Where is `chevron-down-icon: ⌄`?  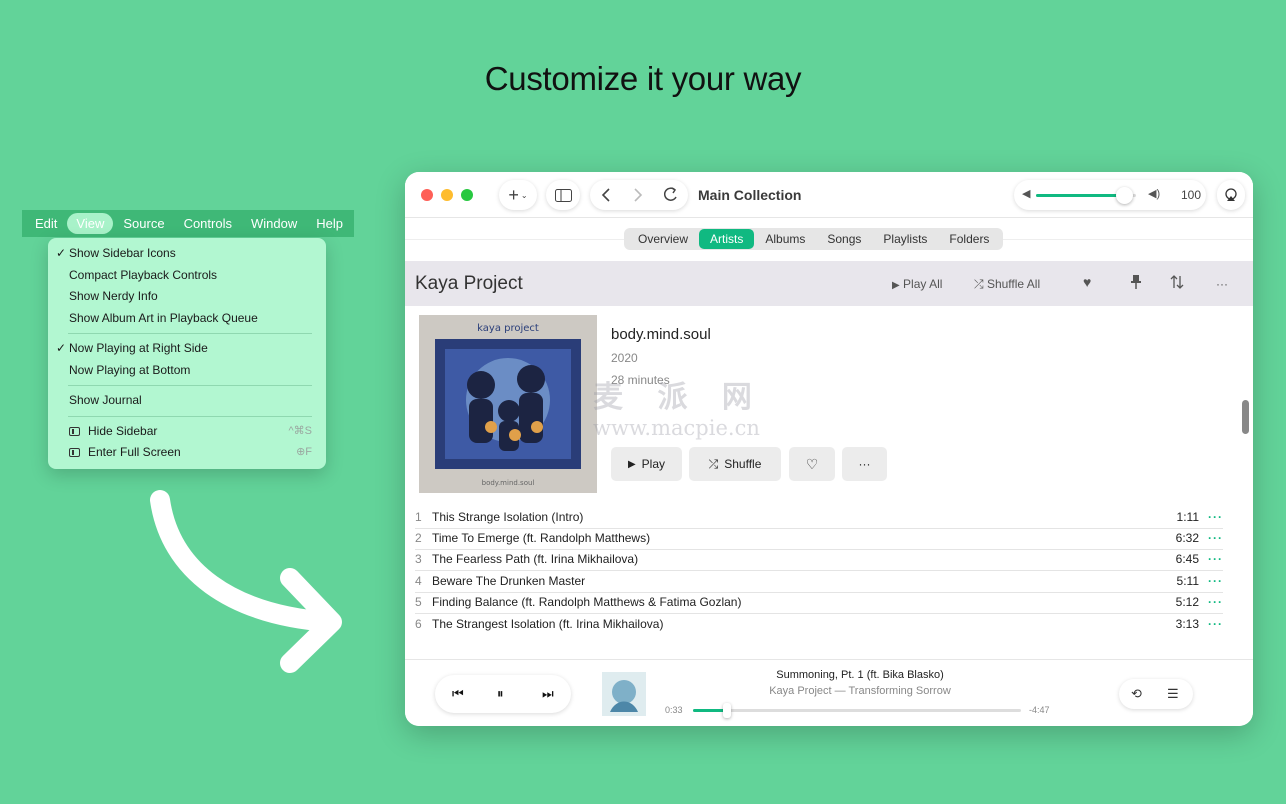 chevron-down-icon: ⌄ is located at coordinates (524, 195).